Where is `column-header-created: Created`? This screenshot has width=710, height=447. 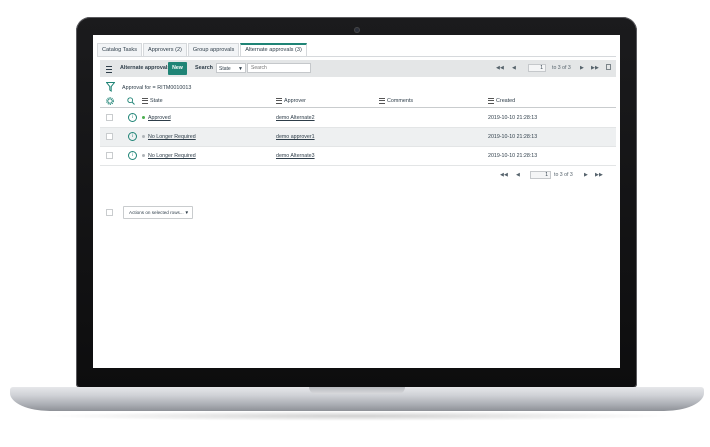
column-header-created: Created is located at coordinates (501, 101).